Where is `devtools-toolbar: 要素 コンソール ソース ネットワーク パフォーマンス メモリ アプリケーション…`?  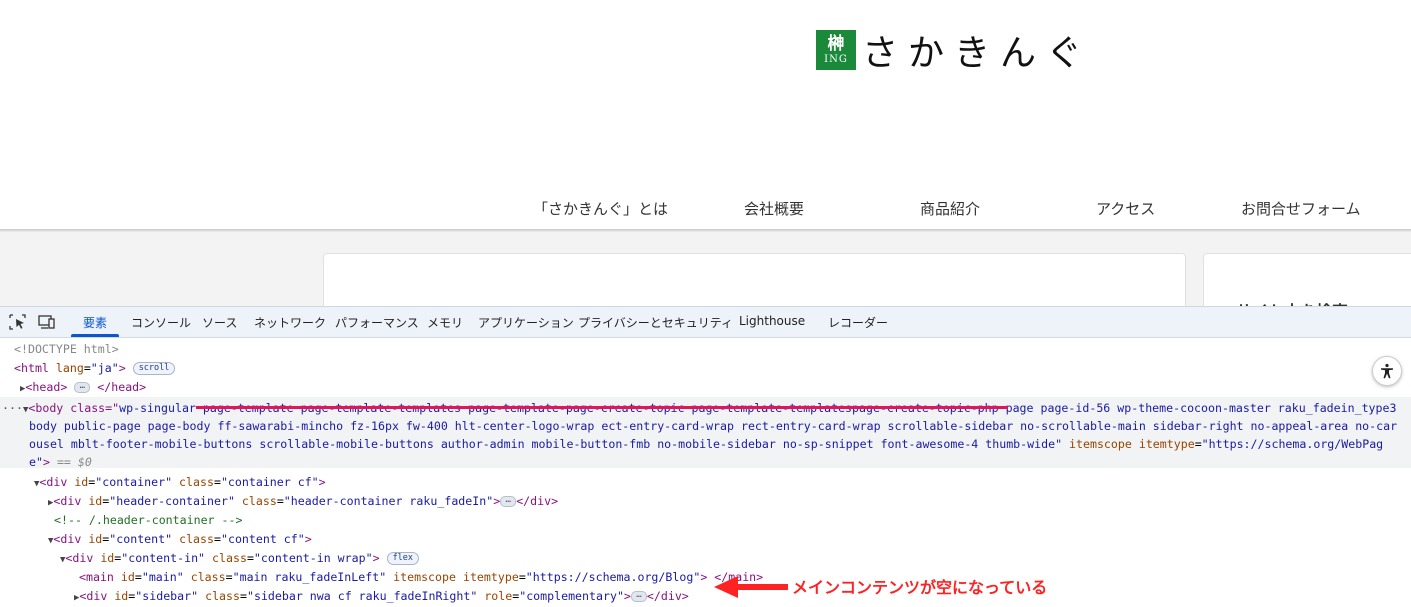
devtools-toolbar: 要素 コンソール ソース ネットワーク パフォーマンス メモリ アプリケーション… is located at coordinates (705, 322).